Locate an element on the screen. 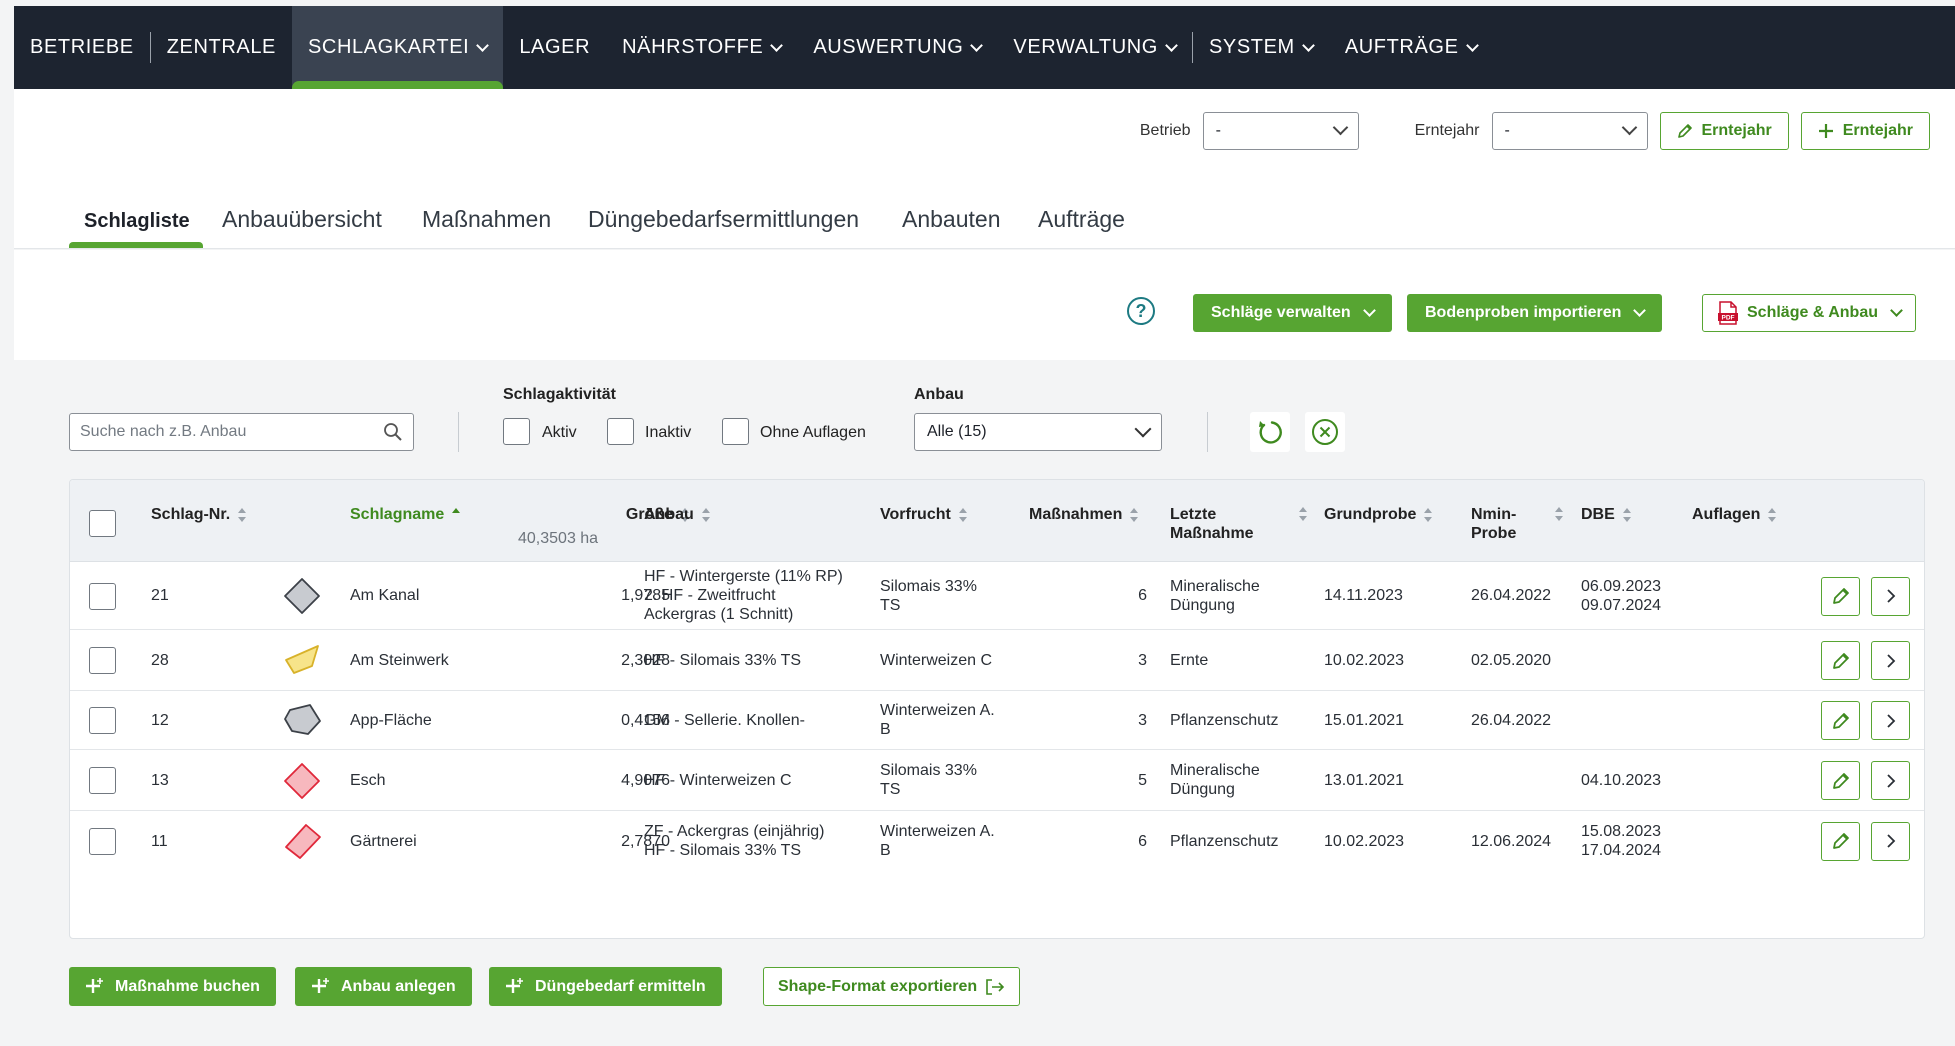 The height and width of the screenshot is (1046, 1955). column-letzte-massnahme-label: Letzte Maßnahme is located at coordinates (1212, 524).